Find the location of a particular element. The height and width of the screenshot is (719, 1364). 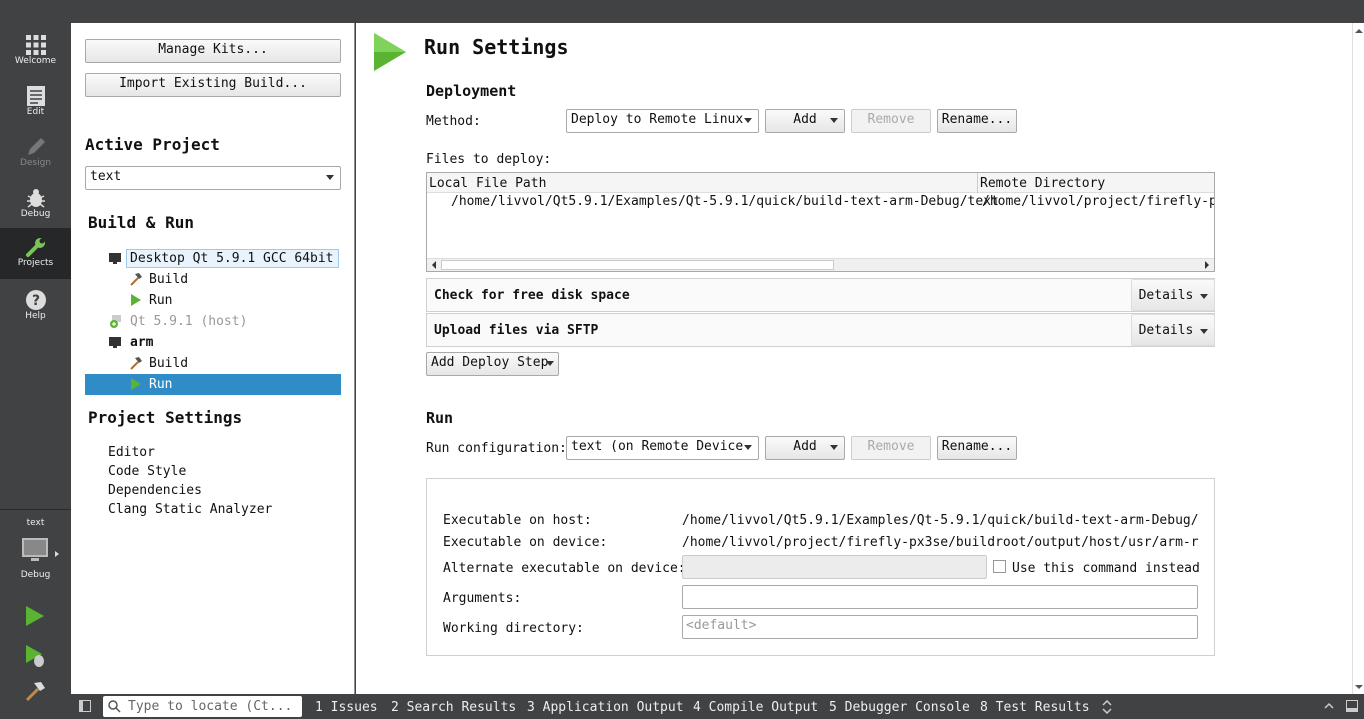

kit-arm-run: Run is located at coordinates (213, 384).